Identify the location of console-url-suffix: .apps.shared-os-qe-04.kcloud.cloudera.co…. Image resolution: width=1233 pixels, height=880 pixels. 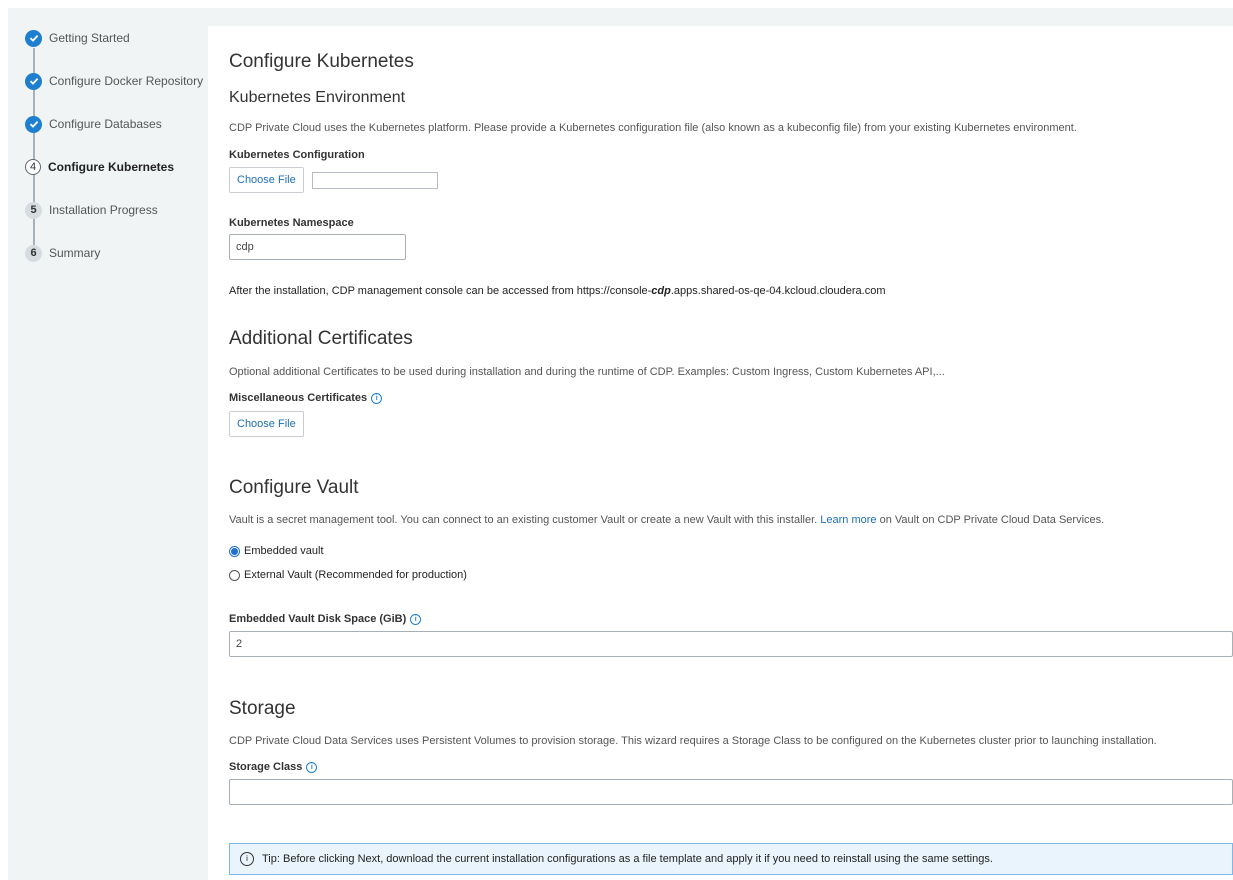
(778, 291).